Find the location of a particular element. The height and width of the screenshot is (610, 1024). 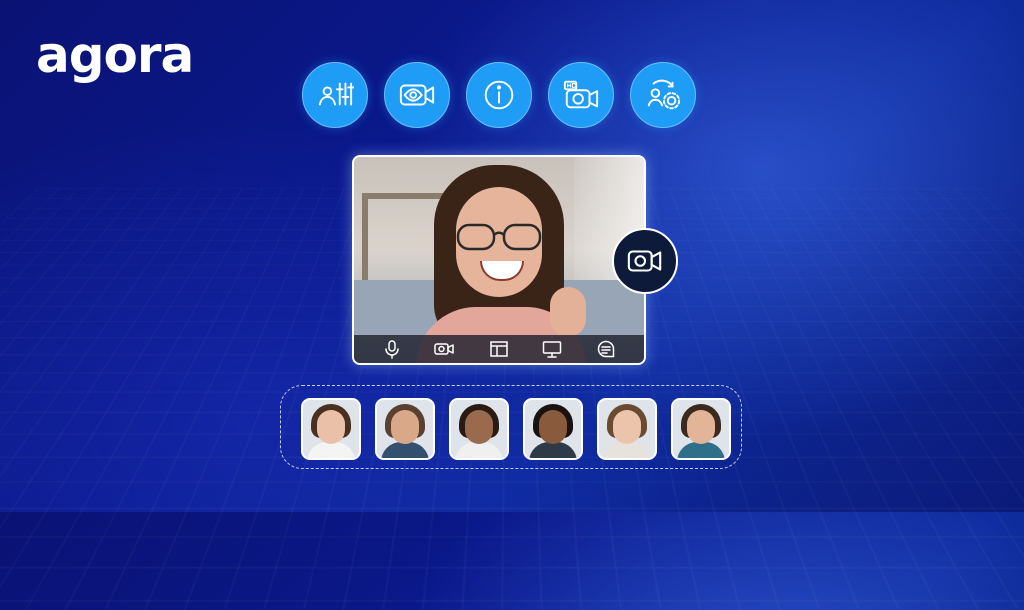

chat-icon is located at coordinates (606, 349).